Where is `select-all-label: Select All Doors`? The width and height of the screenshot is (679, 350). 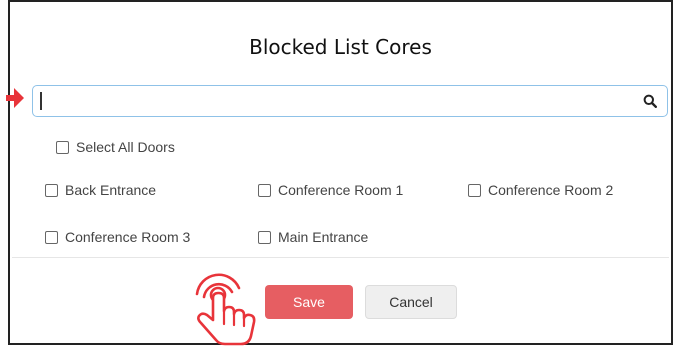 select-all-label: Select All Doors is located at coordinates (125, 147).